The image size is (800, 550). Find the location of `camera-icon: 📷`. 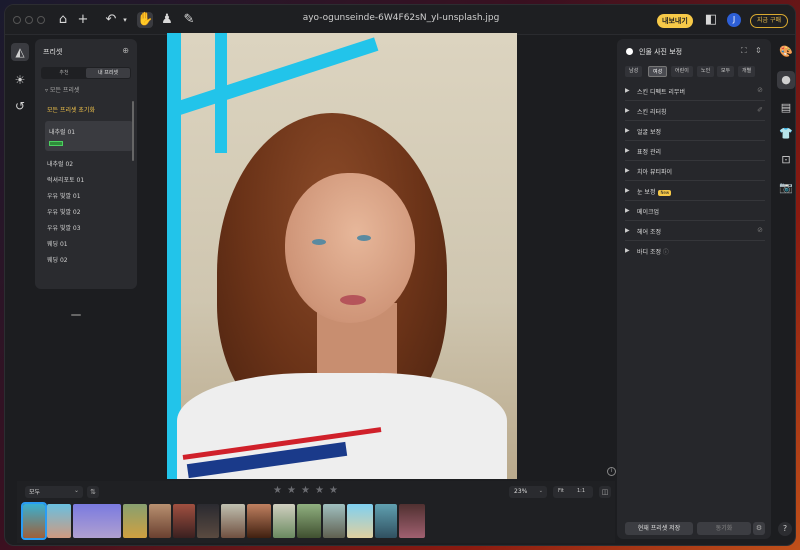

camera-icon: 📷 is located at coordinates (786, 188).